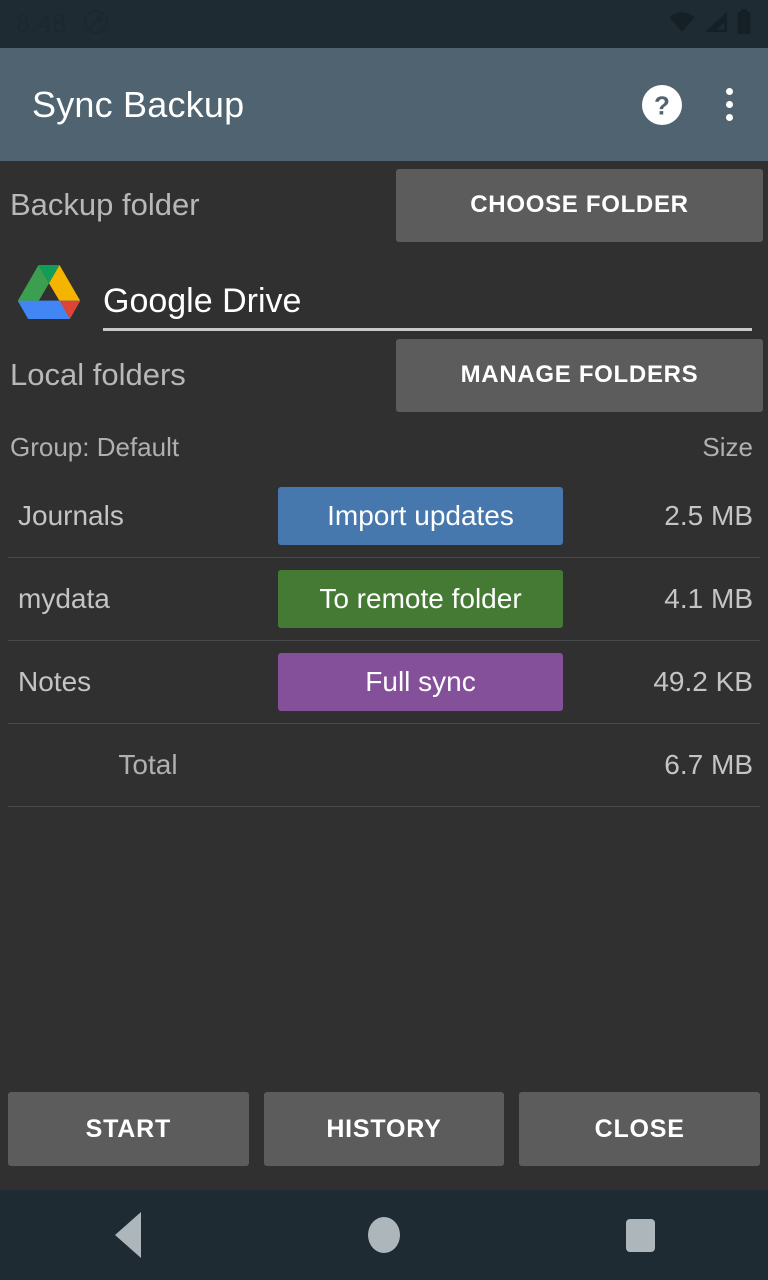 This screenshot has height=1280, width=768. I want to click on recents-square, so click(640, 1235).